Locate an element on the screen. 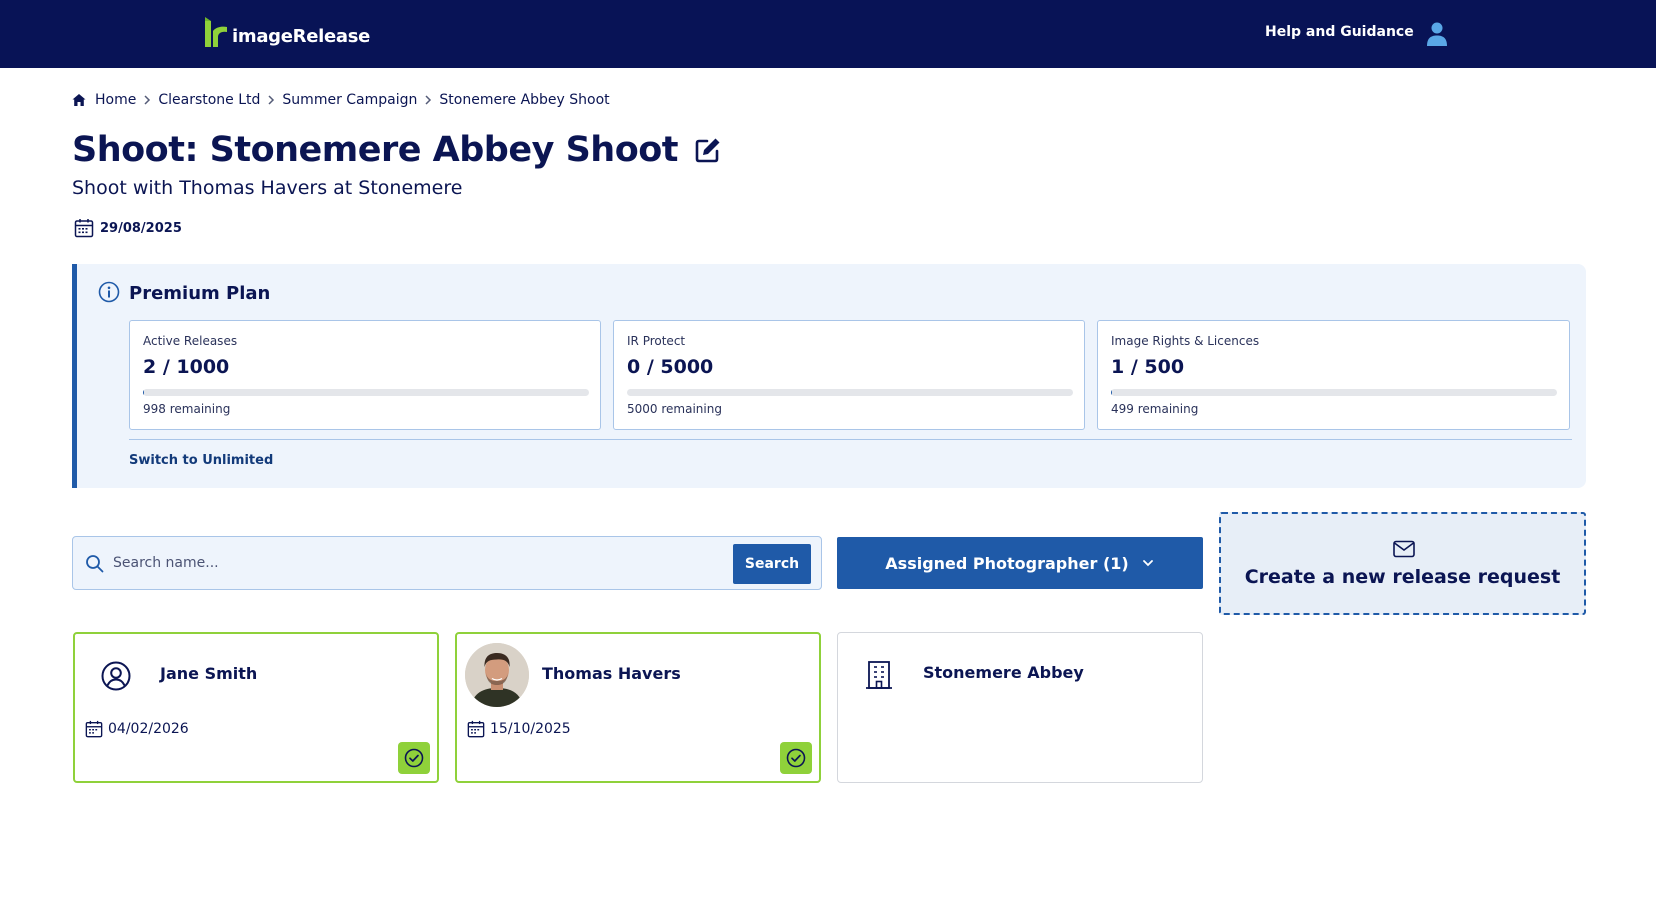 The image size is (1656, 909). release-card-jane-smith: Jane Smith 04/02/2026 is located at coordinates (256, 707).